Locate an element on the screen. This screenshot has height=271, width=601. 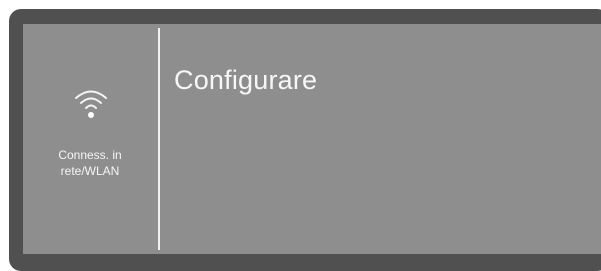
page-title: Configurare is located at coordinates (246, 80).